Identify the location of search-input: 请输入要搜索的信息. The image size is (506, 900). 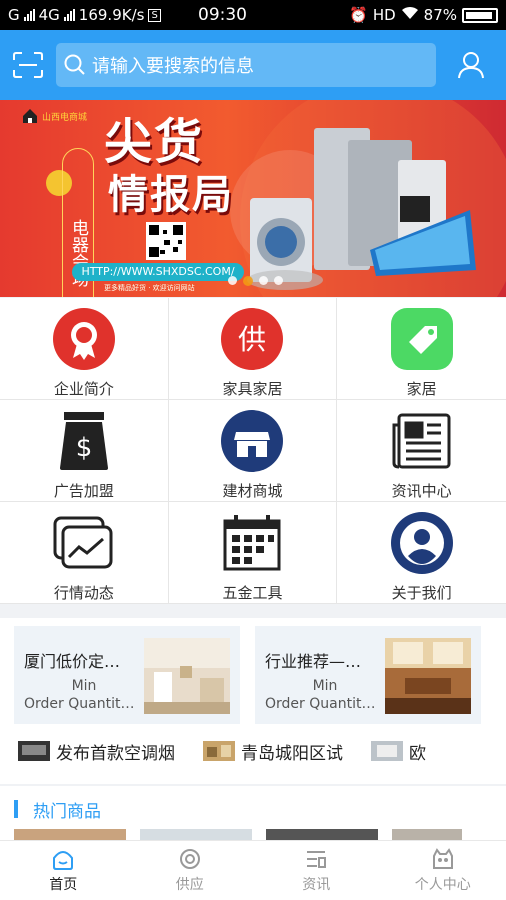
(246, 65).